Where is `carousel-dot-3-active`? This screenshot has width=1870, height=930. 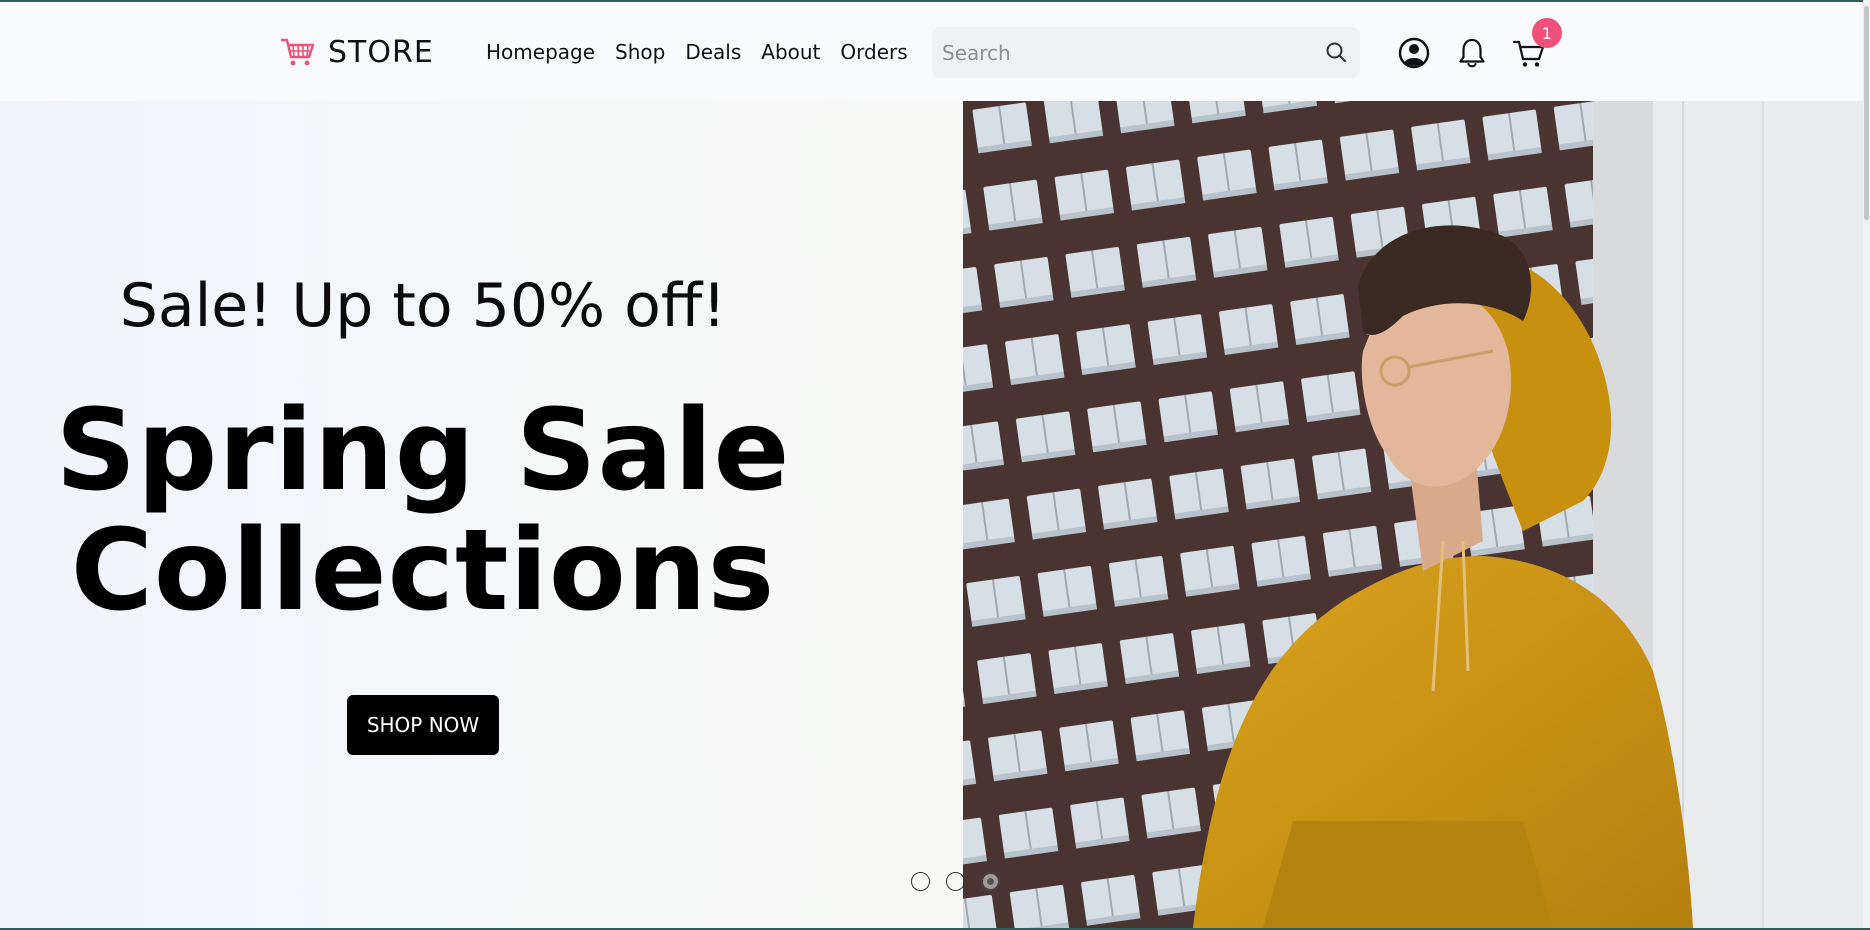 carousel-dot-3-active is located at coordinates (990, 881).